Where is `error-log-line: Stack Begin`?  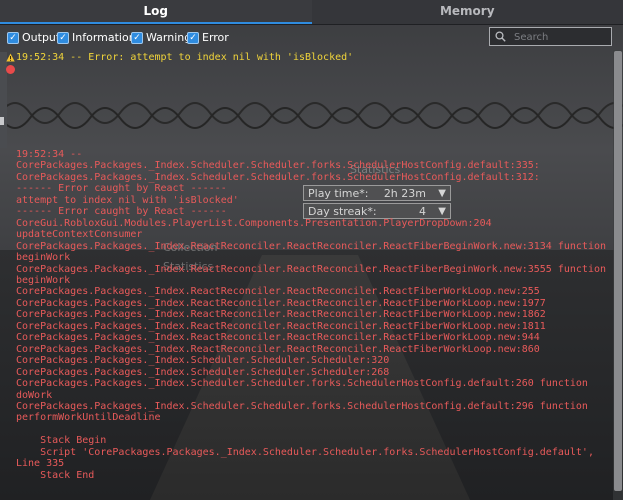 error-log-line: Stack Begin is located at coordinates (61, 441).